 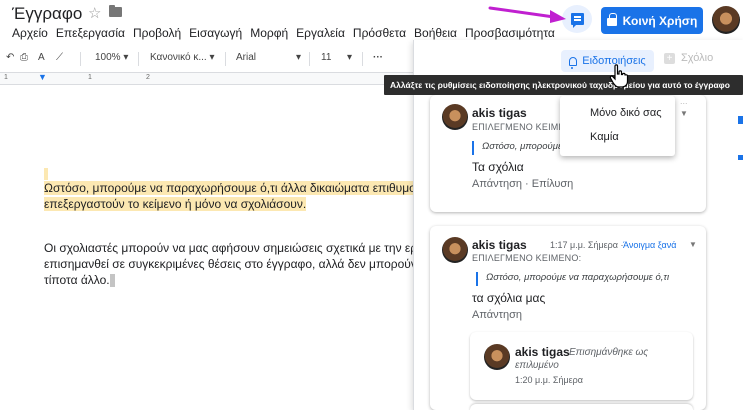 I want to click on font-value: Arial, so click(x=246, y=57).